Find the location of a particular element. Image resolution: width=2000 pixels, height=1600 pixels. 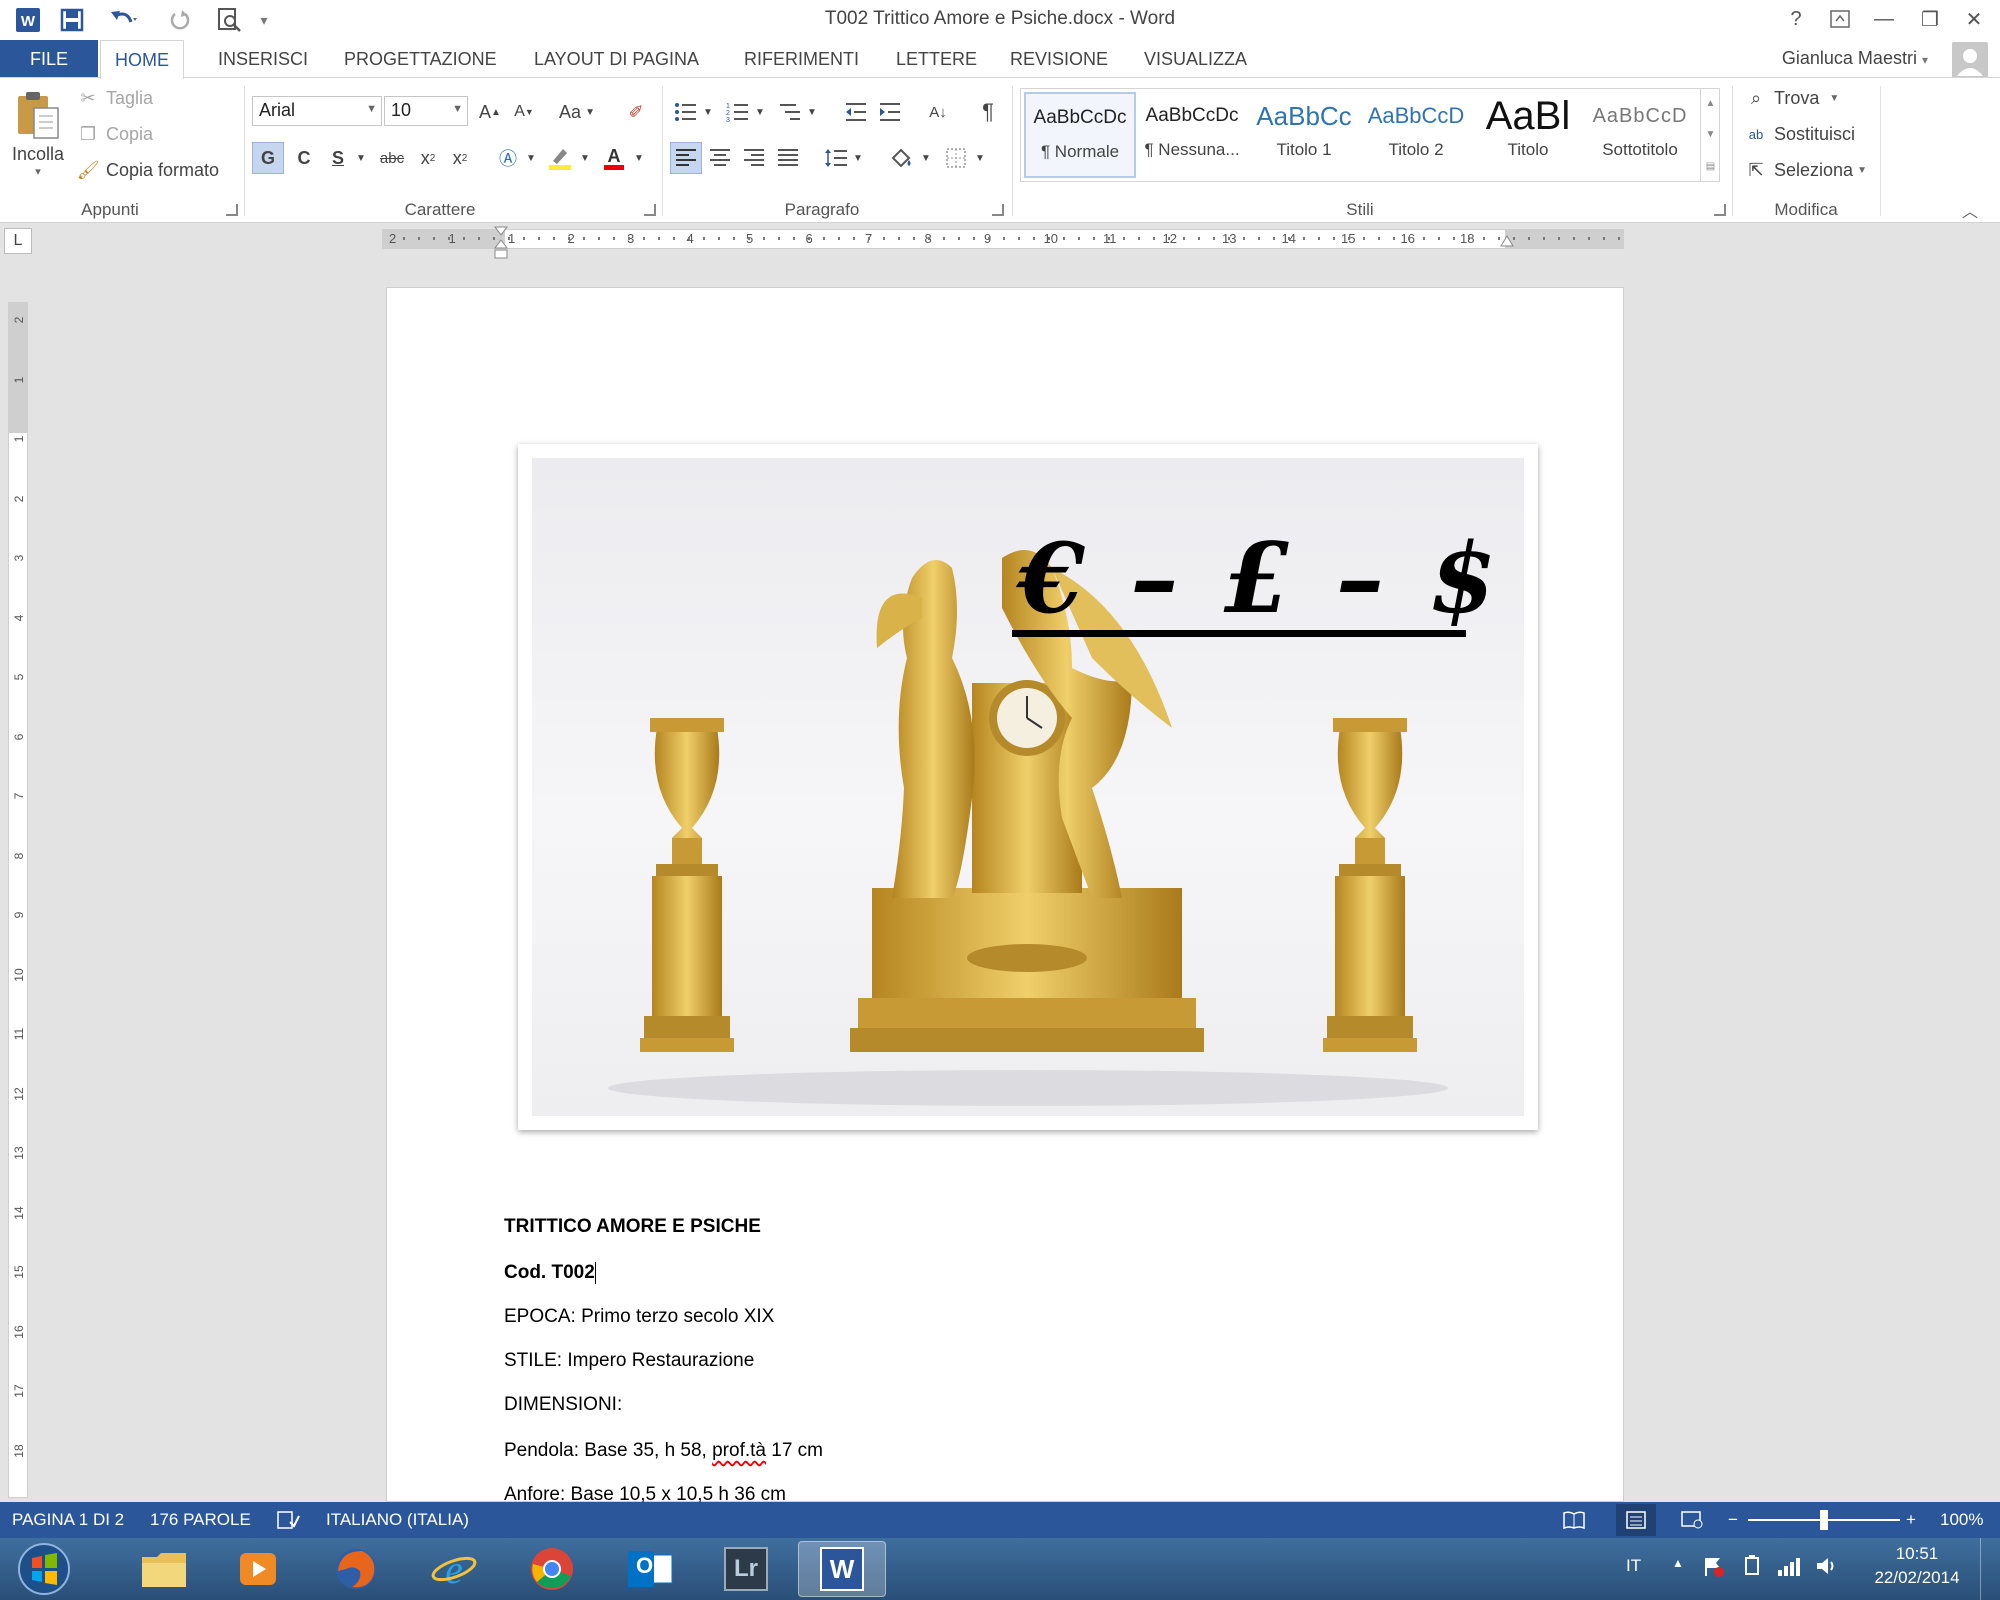

sort-icon: A↓ is located at coordinates (938, 112).